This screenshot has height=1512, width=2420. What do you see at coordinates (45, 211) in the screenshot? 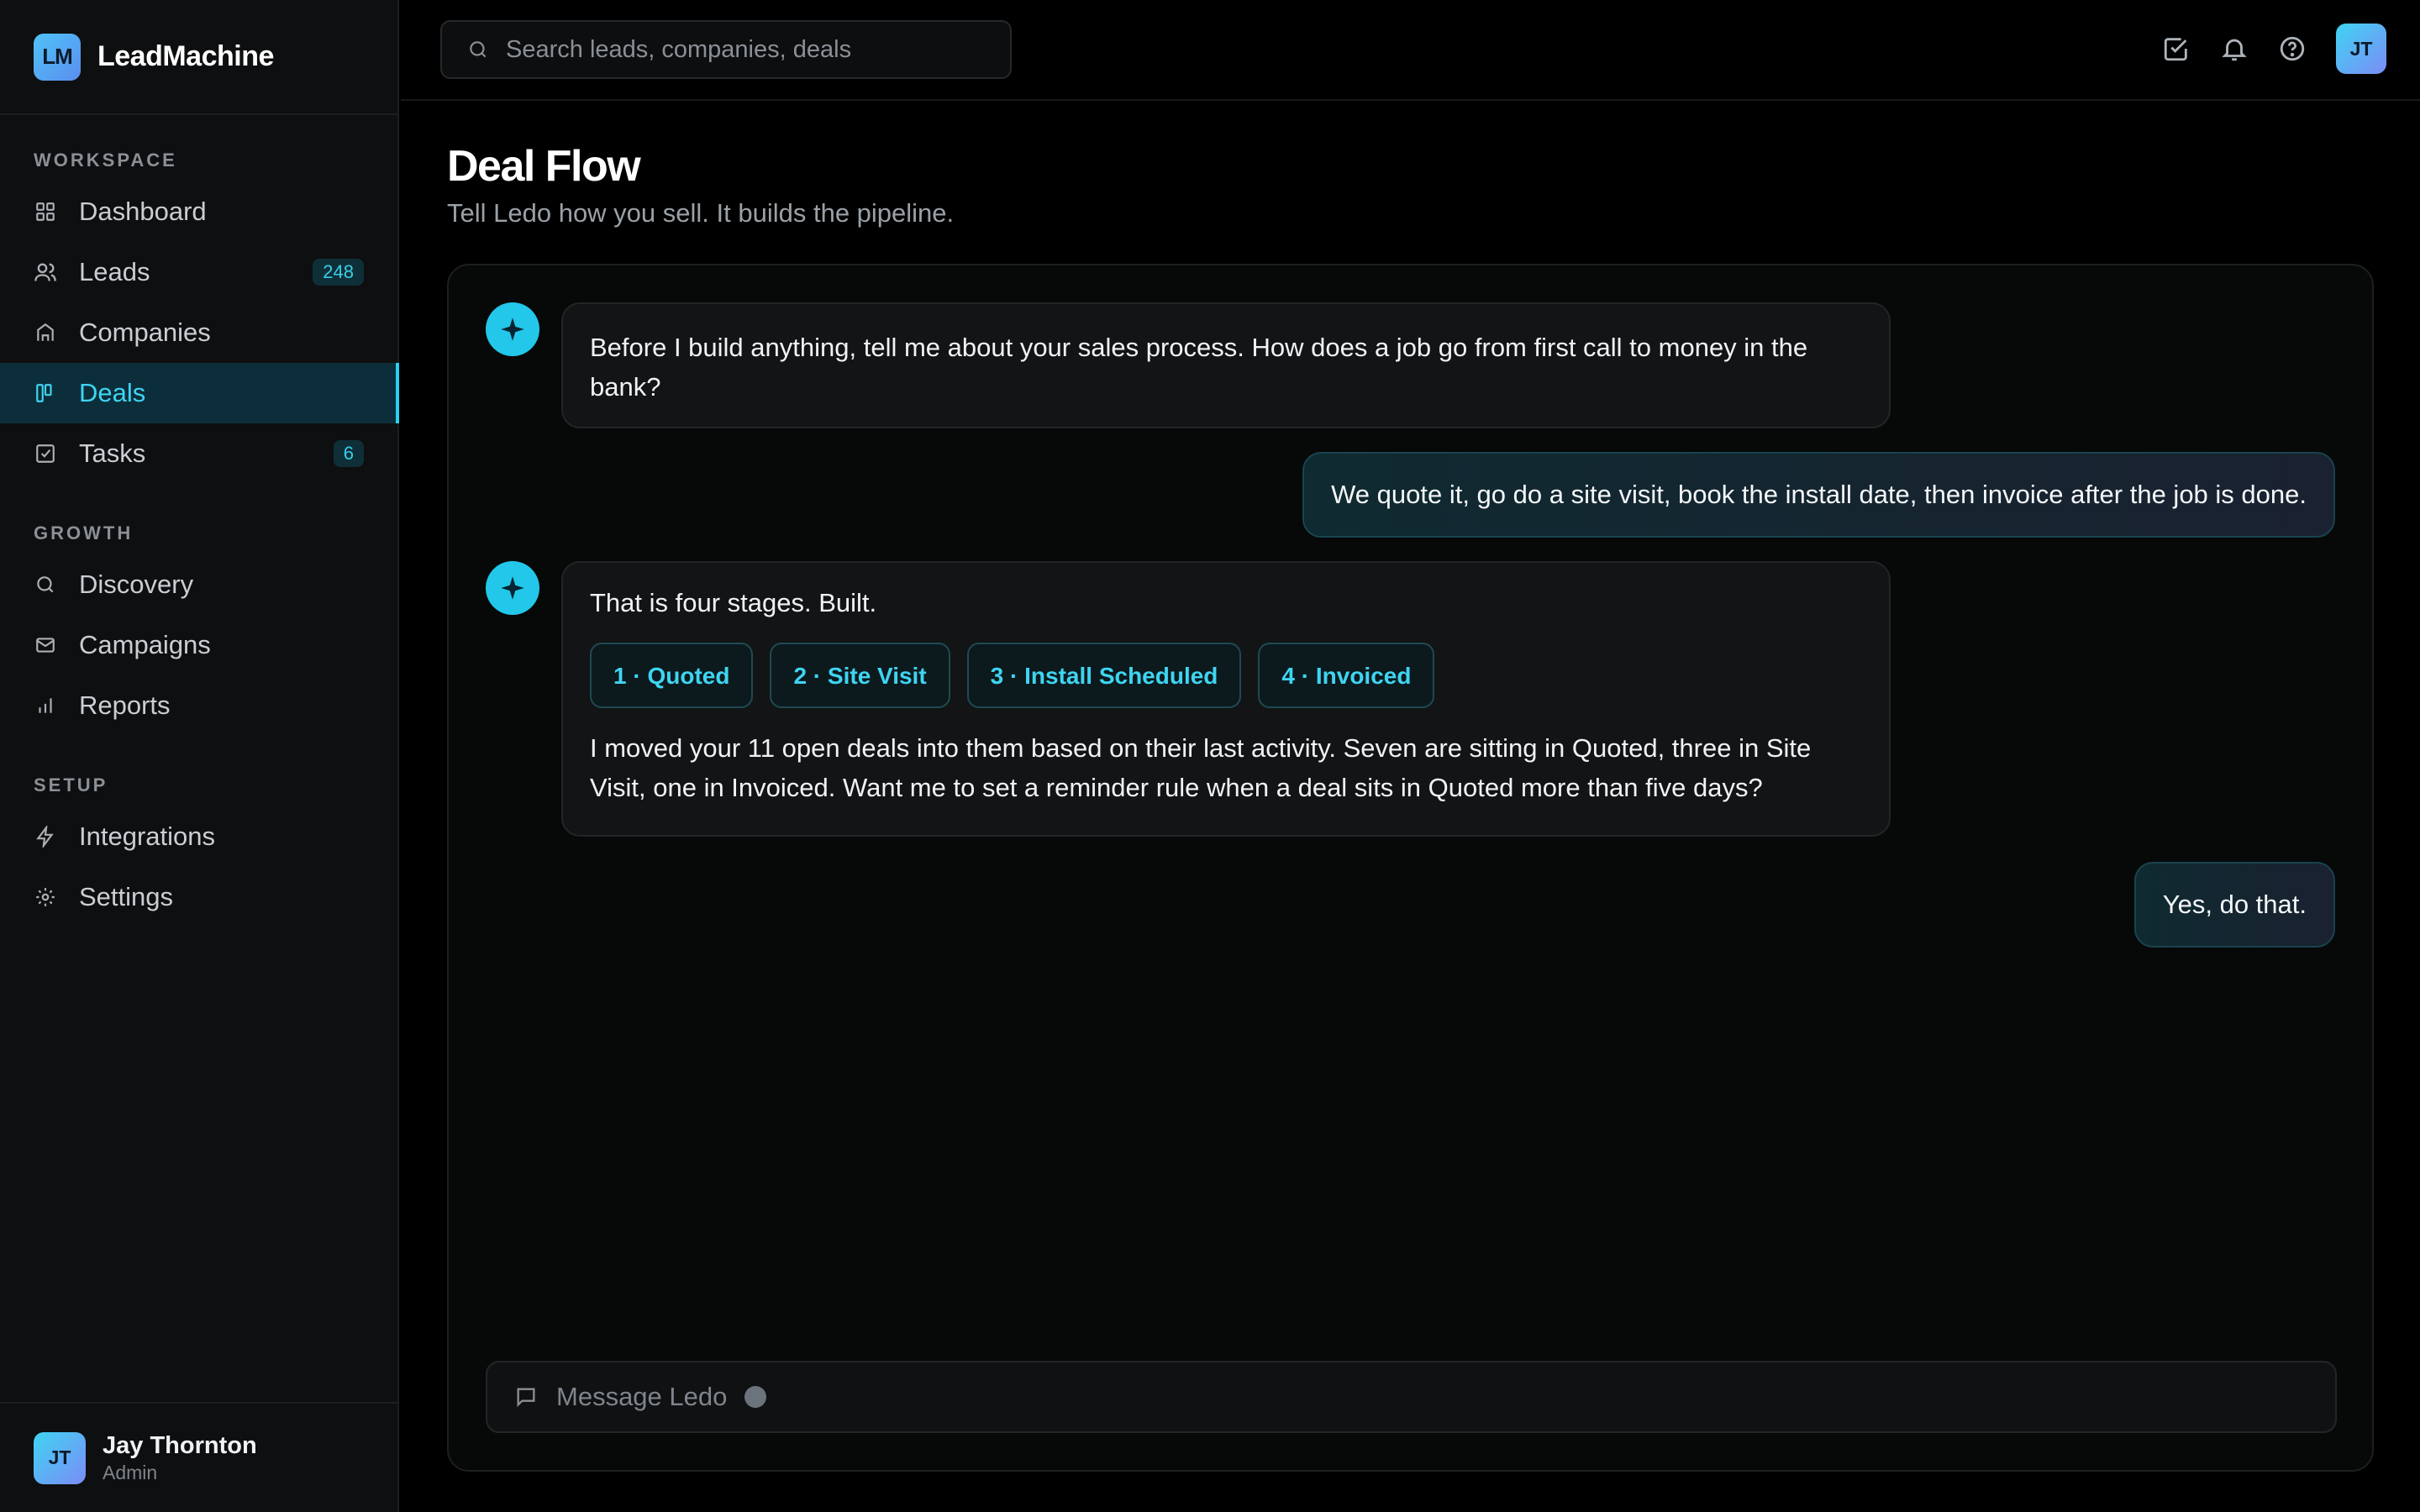
I see `grid-icon` at bounding box center [45, 211].